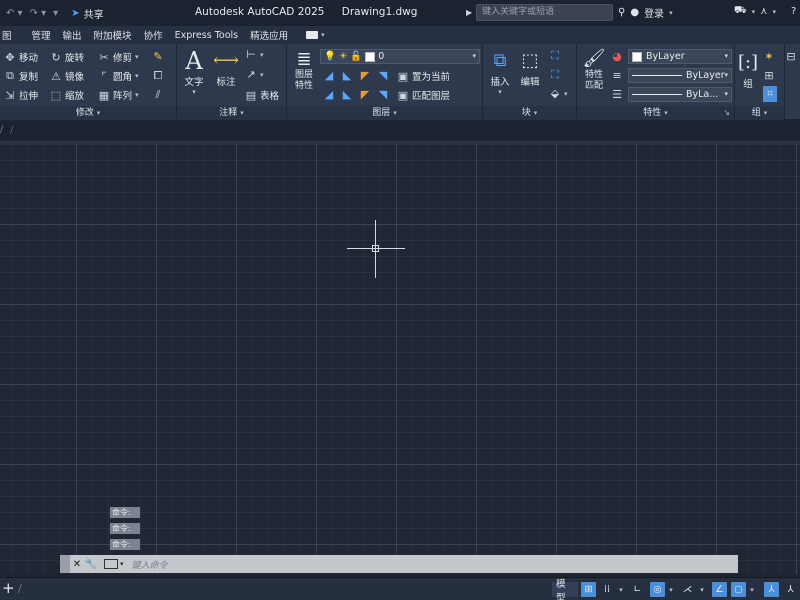 The width and height of the screenshot is (800, 600). What do you see at coordinates (526, 113) in the screenshot?
I see `panel-block-label: 块` at bounding box center [526, 113].